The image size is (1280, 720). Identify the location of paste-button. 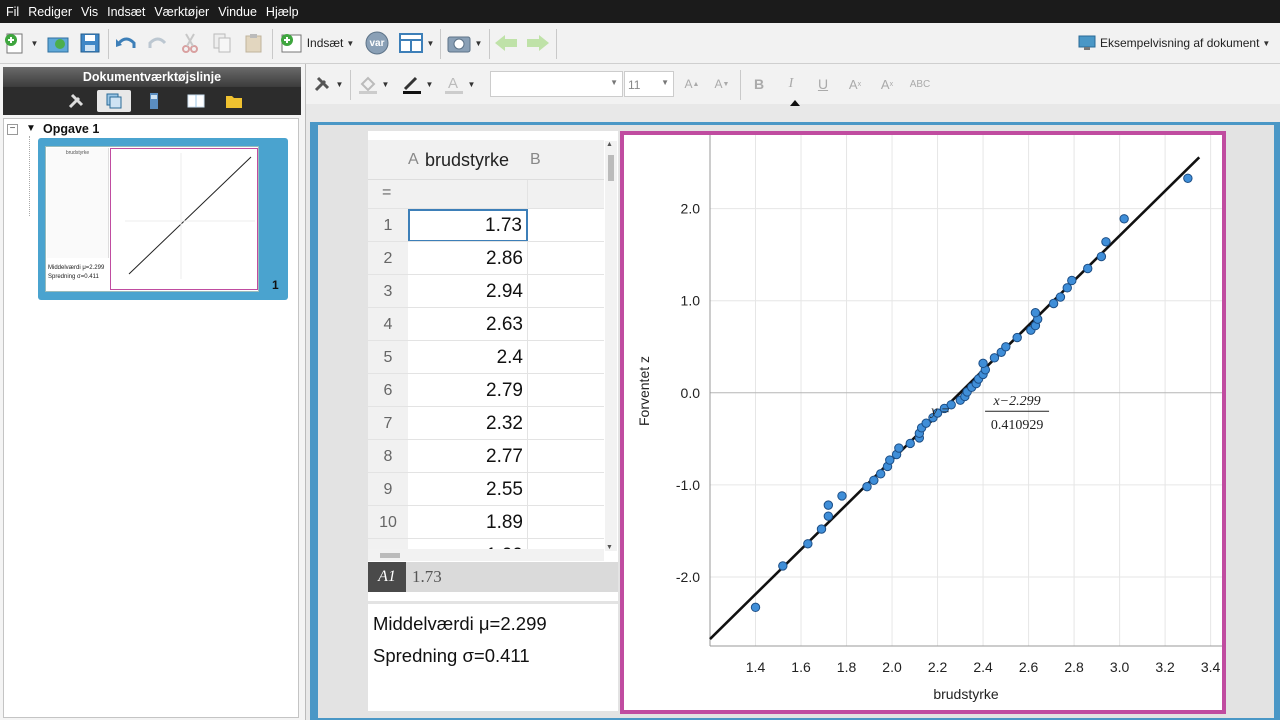
(254, 43).